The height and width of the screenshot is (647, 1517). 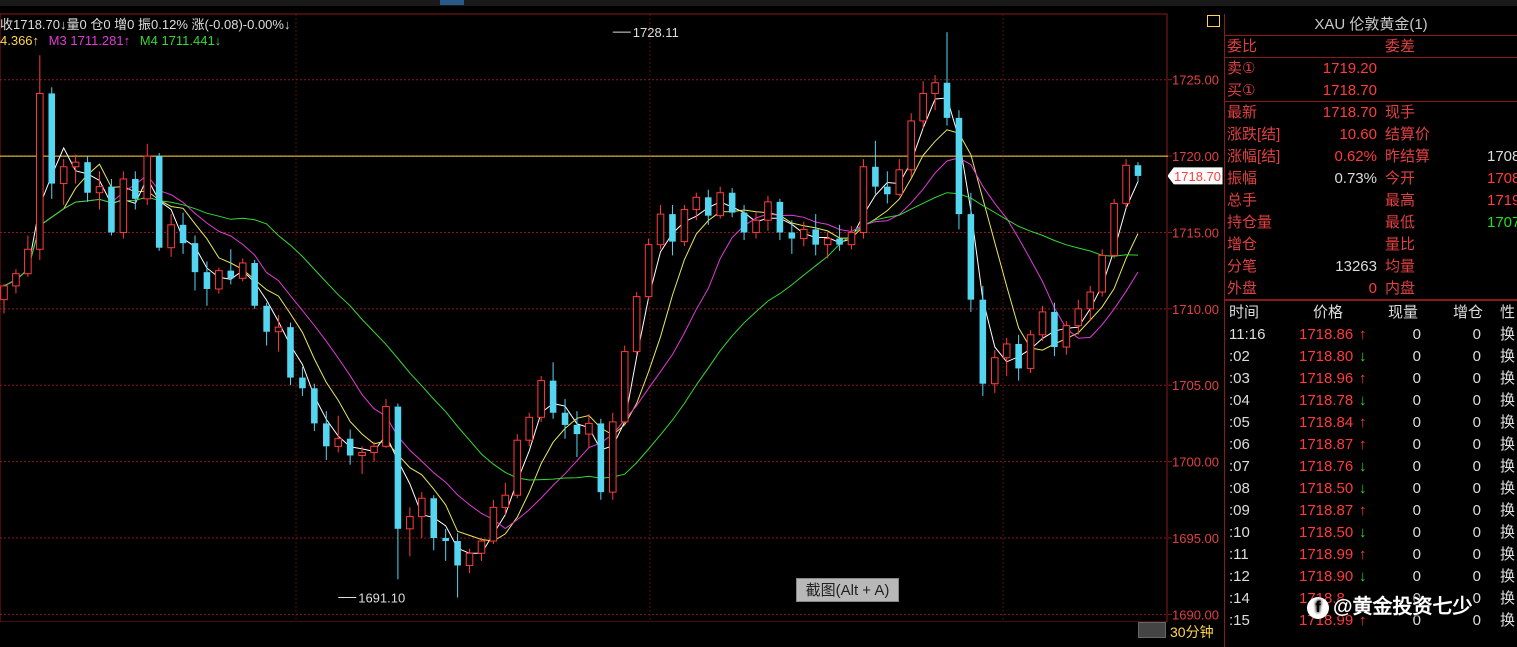 What do you see at coordinates (1213, 21) in the screenshot?
I see `panel-toggle-icon` at bounding box center [1213, 21].